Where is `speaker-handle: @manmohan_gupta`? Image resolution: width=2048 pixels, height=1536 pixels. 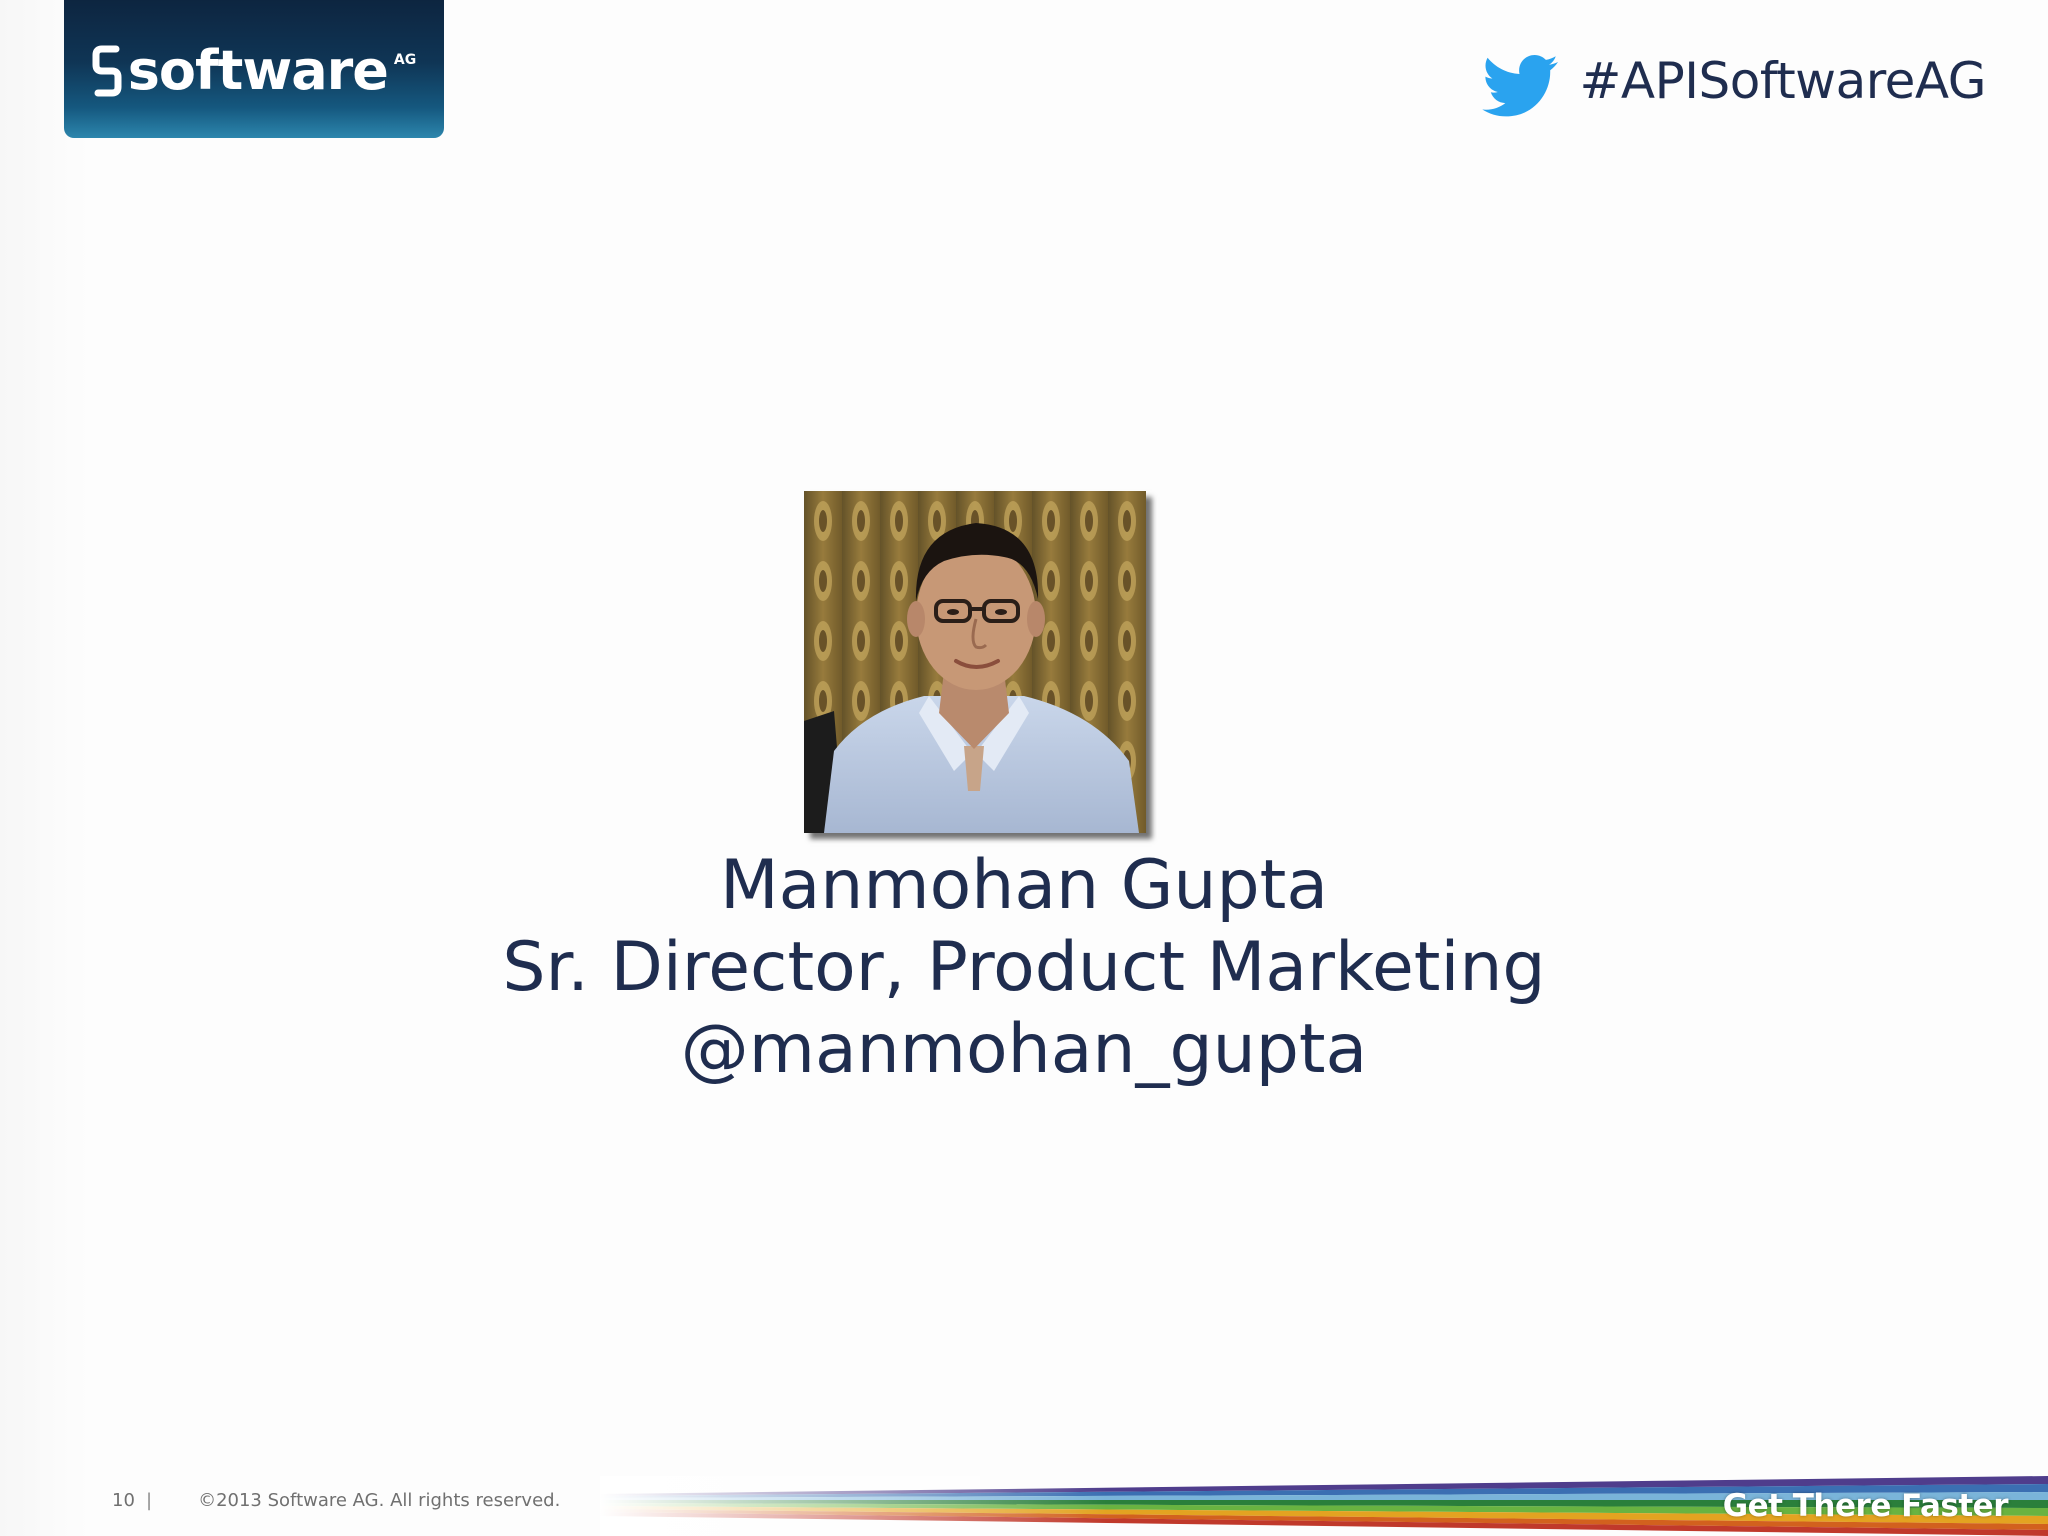 speaker-handle: @manmohan_gupta is located at coordinates (1024, 1049).